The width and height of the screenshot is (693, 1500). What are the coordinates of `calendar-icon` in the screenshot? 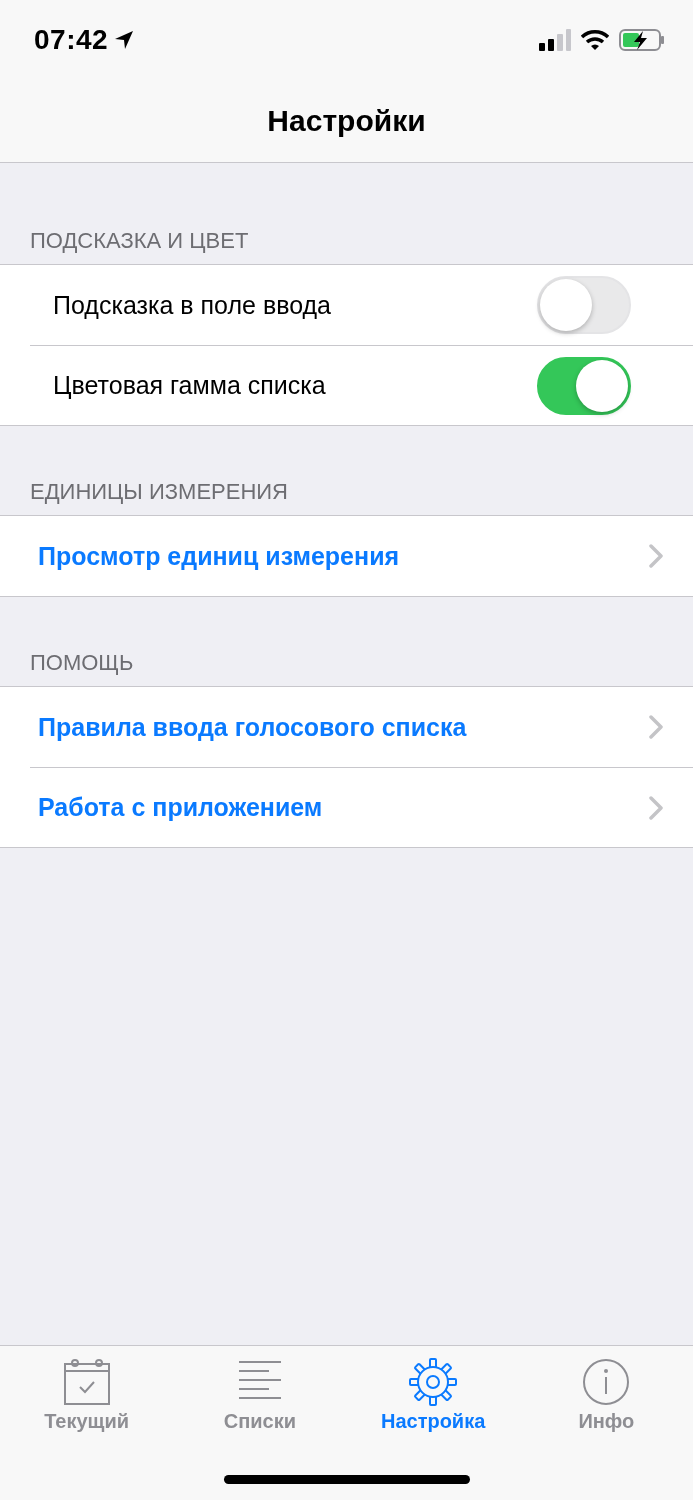 It's located at (86, 1382).